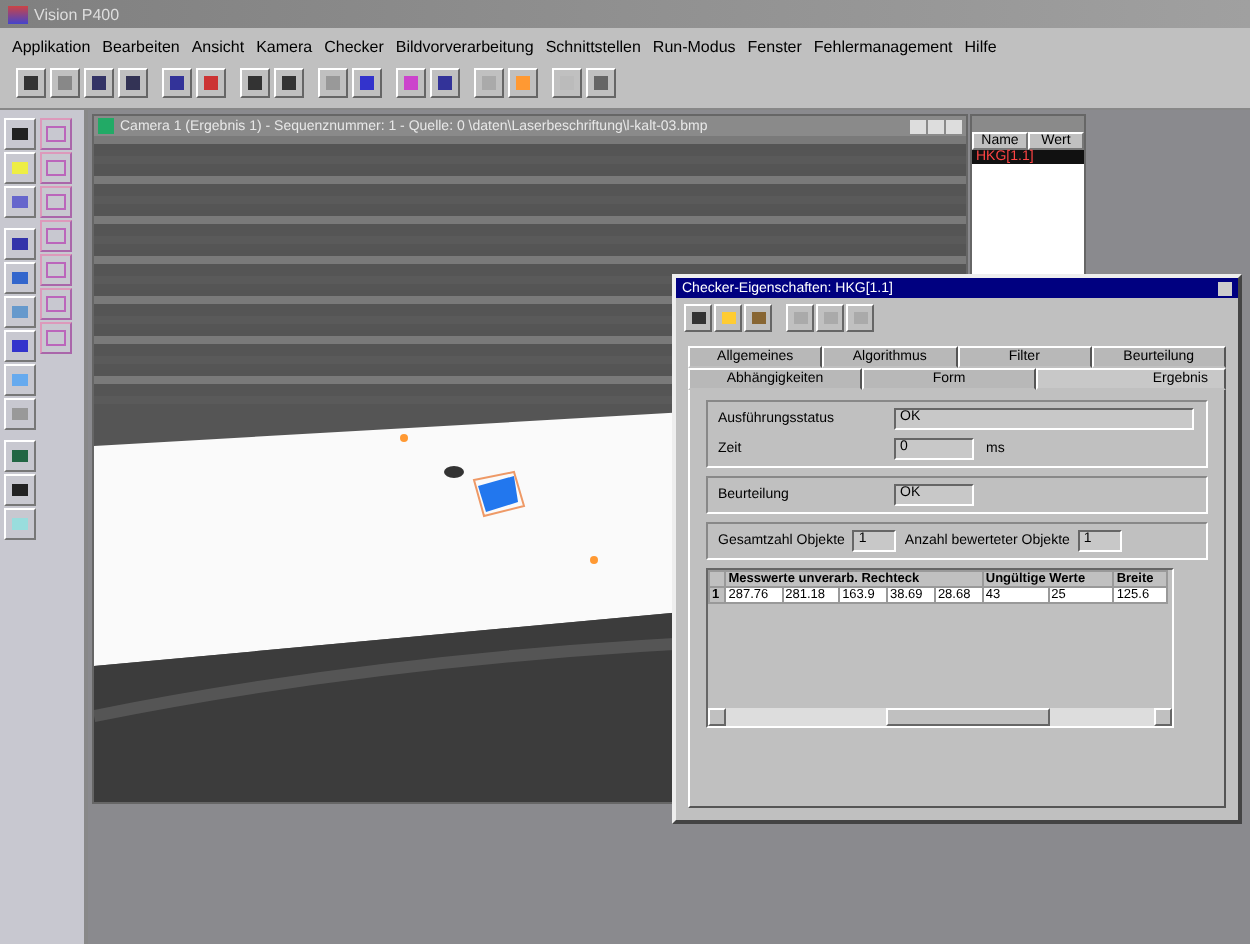 The width and height of the screenshot is (1250, 944). I want to click on menu-item: Fehlermanagement, so click(883, 46).